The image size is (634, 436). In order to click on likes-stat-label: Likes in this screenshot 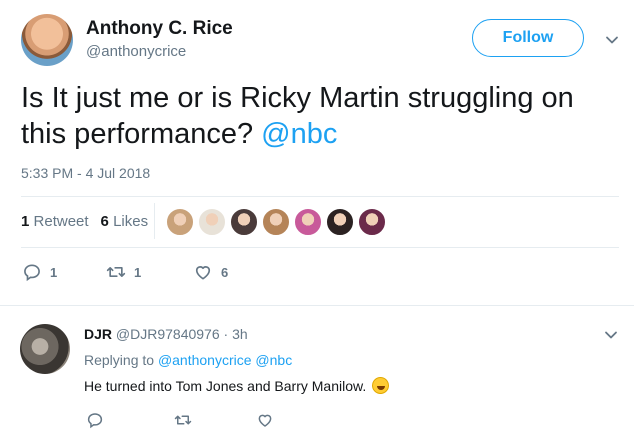, I will do `click(131, 221)`.